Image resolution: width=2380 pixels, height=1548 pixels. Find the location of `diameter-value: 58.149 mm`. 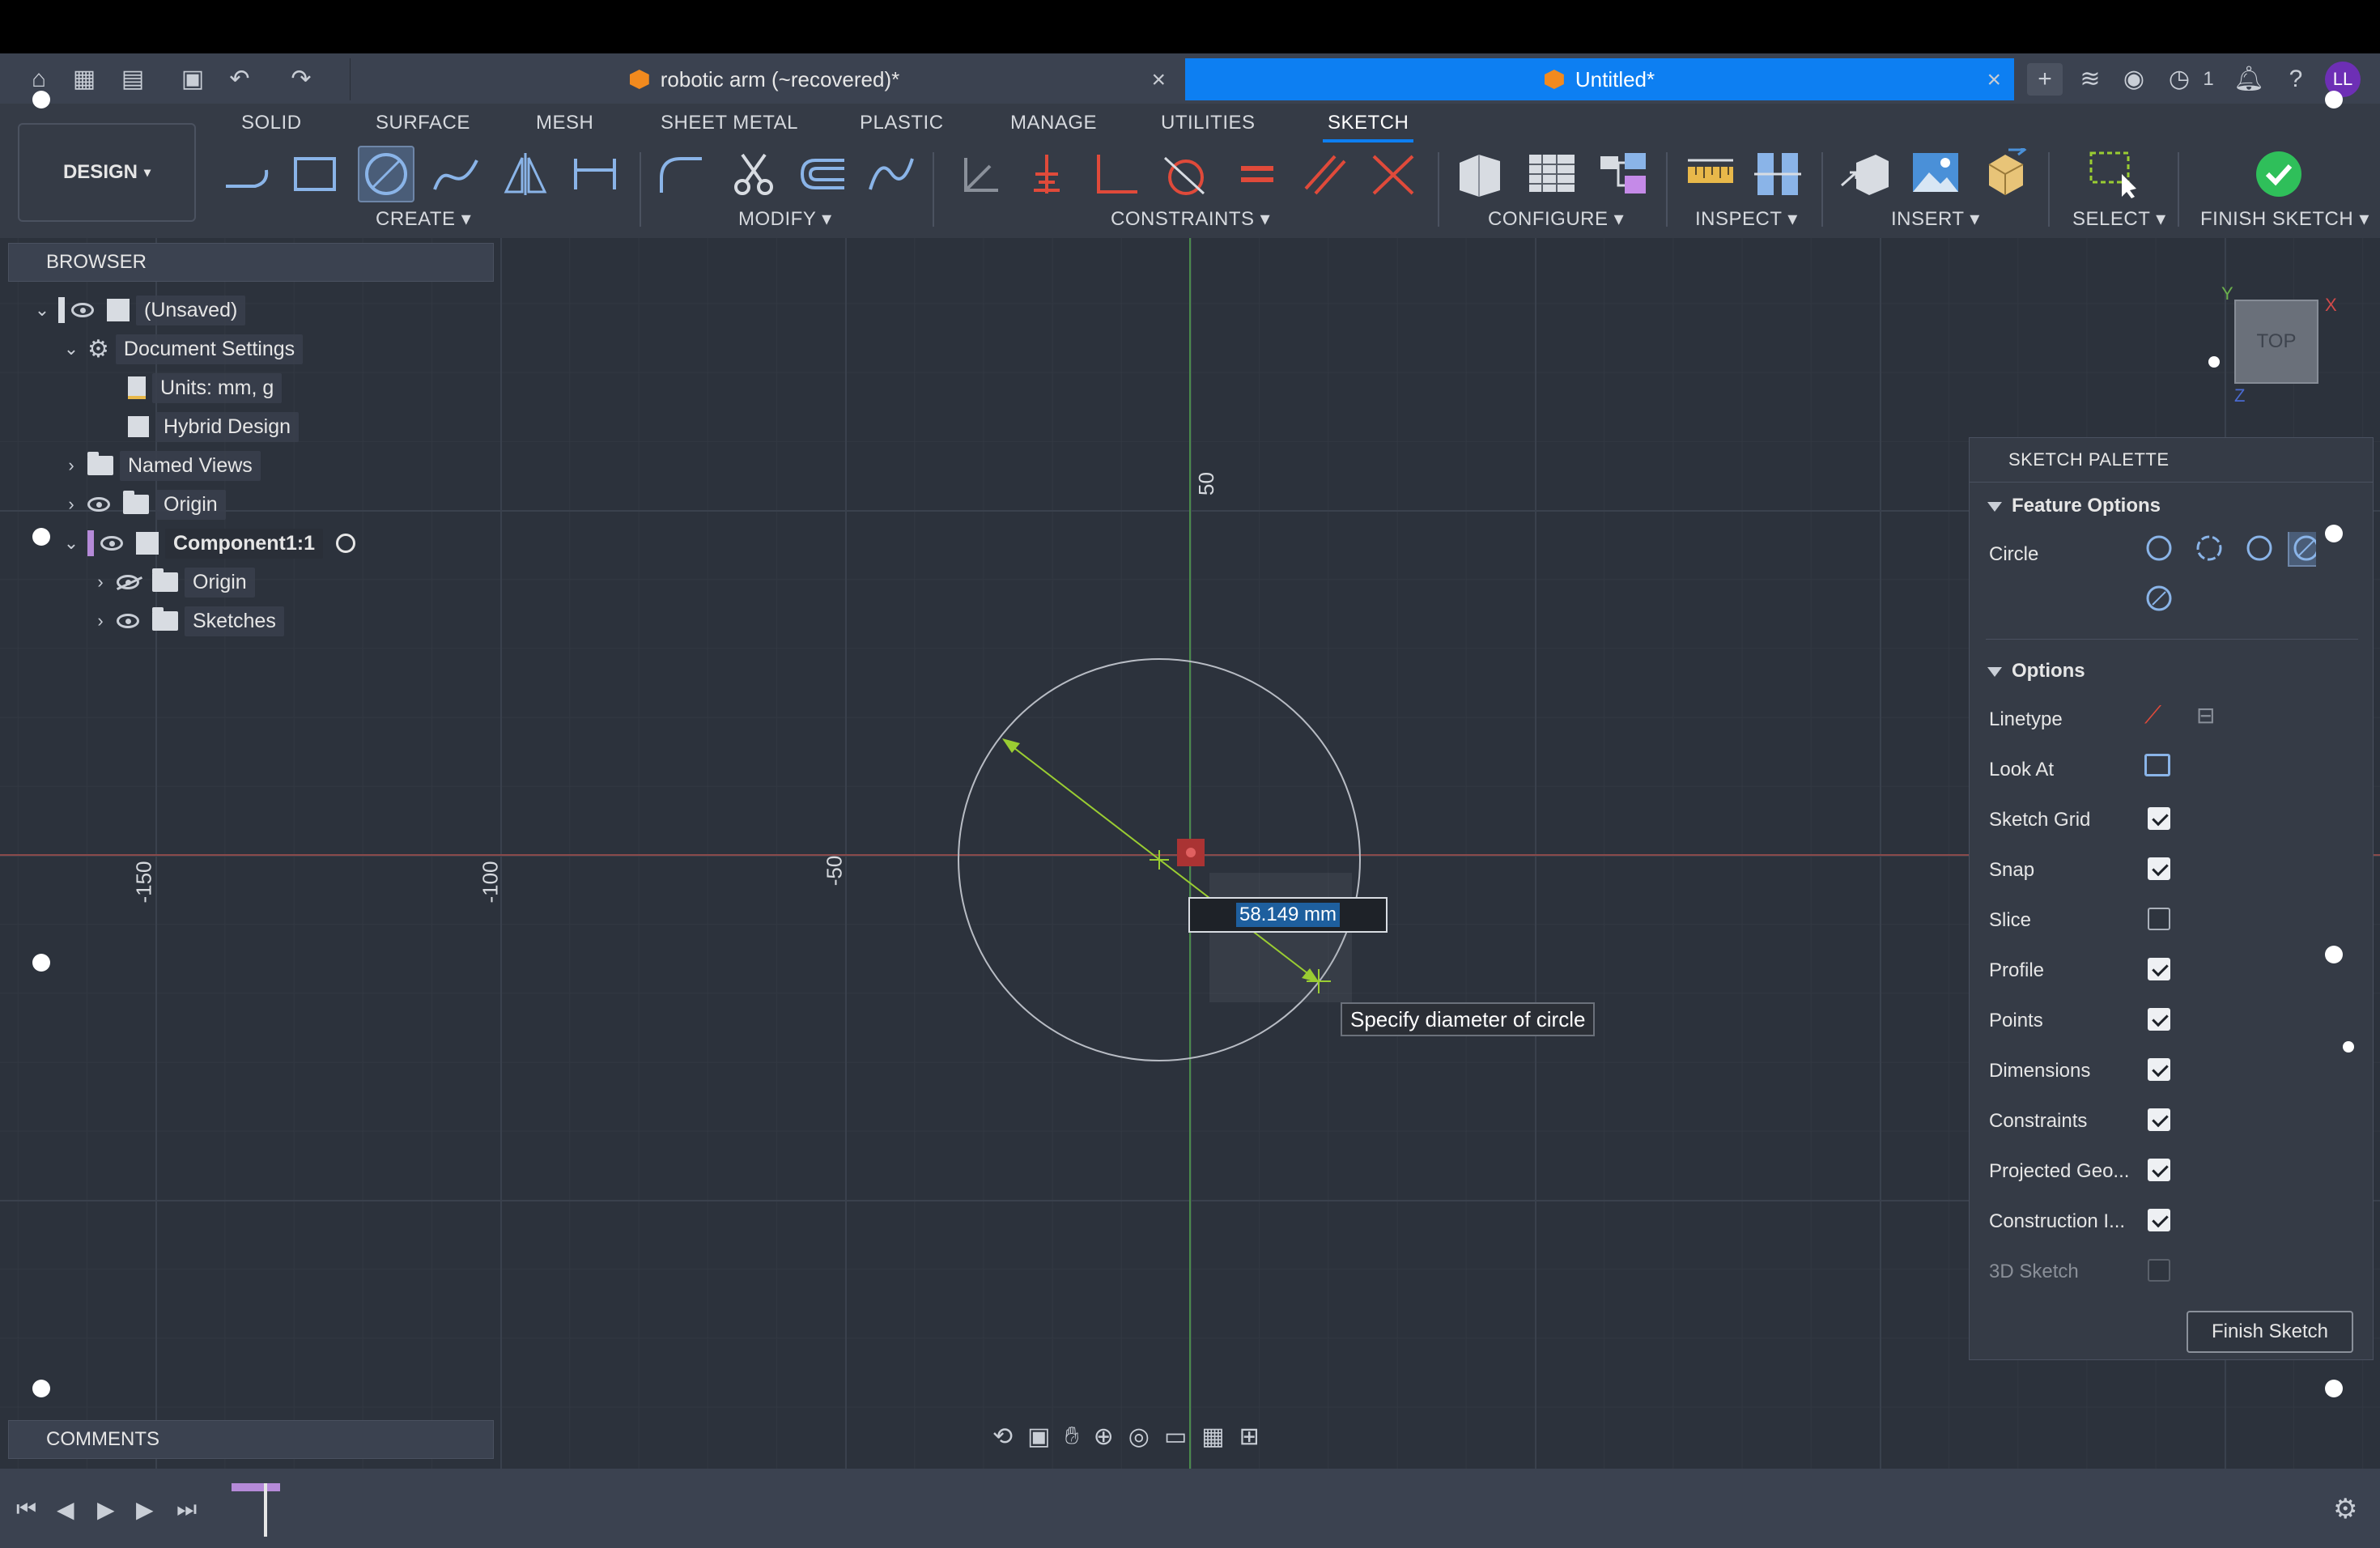

diameter-value: 58.149 mm is located at coordinates (1288, 915).